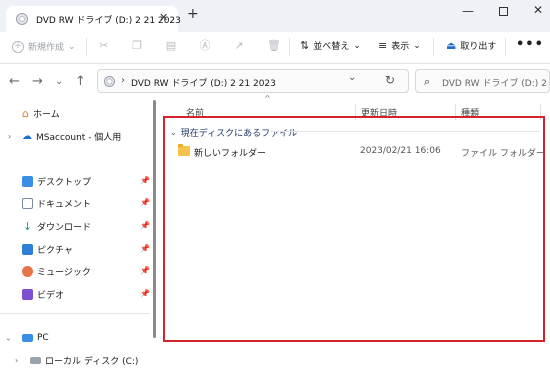  What do you see at coordinates (27, 294) in the screenshot?
I see `video-icon` at bounding box center [27, 294].